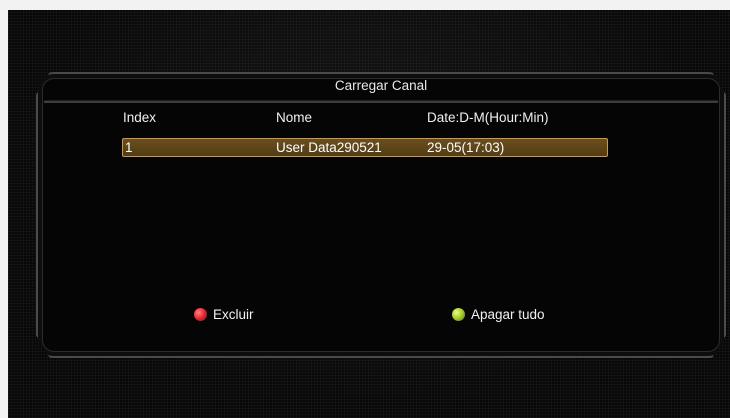  I want to click on column-header-name: Nome, so click(294, 117).